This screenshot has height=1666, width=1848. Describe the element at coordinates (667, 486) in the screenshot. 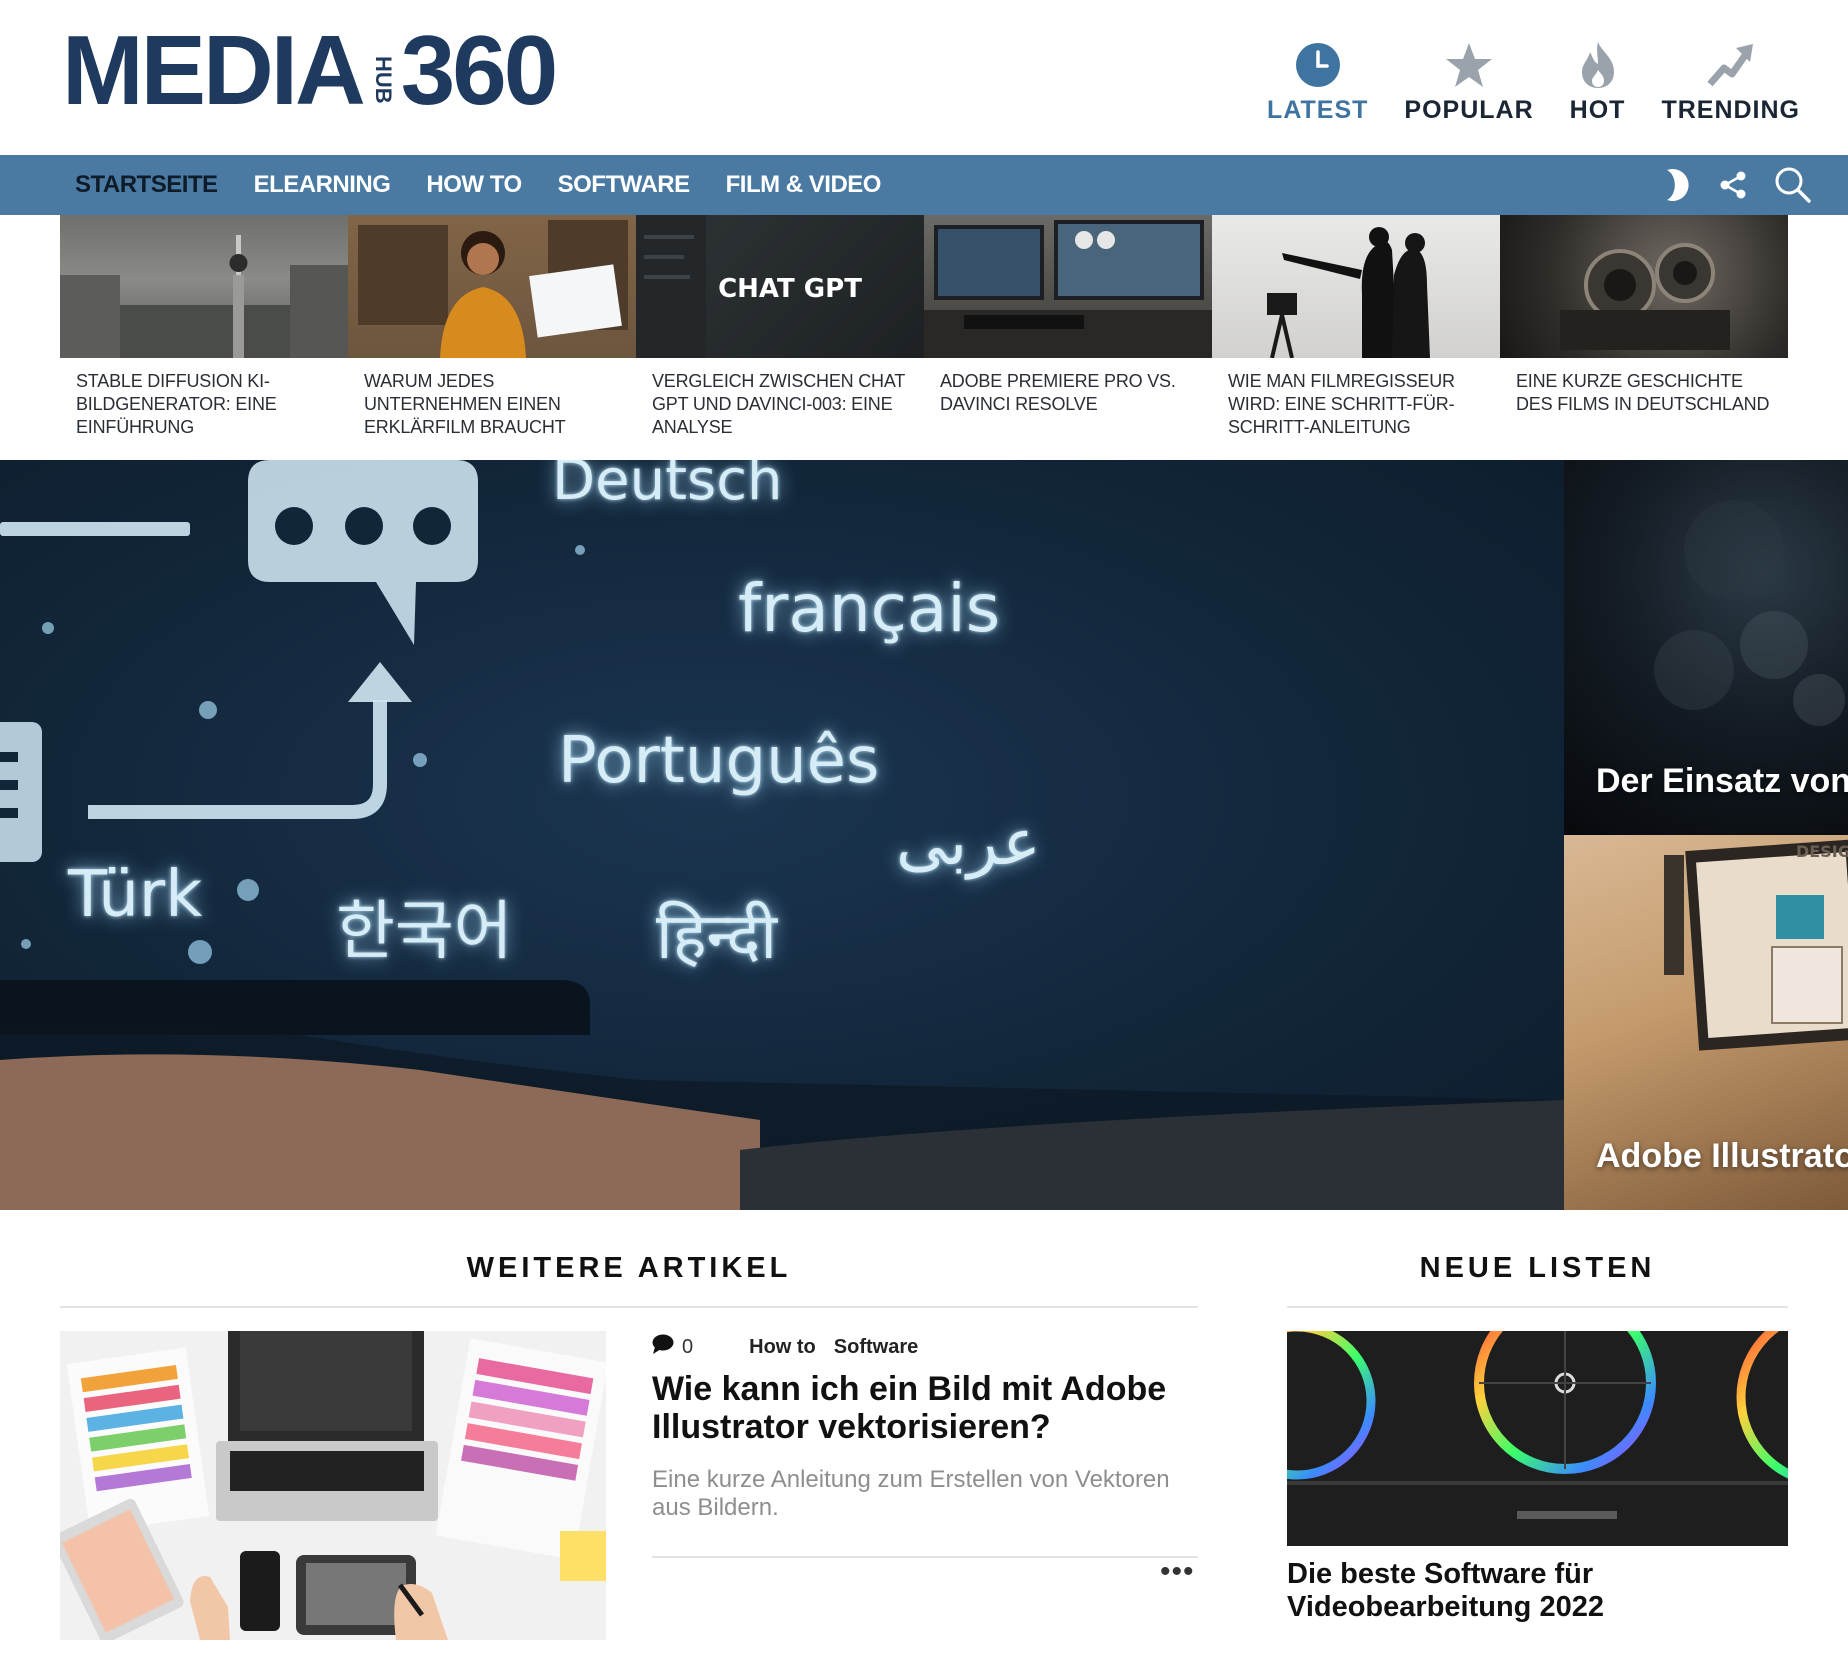

I see `hero-lang-deutsch: Deutsch` at that location.